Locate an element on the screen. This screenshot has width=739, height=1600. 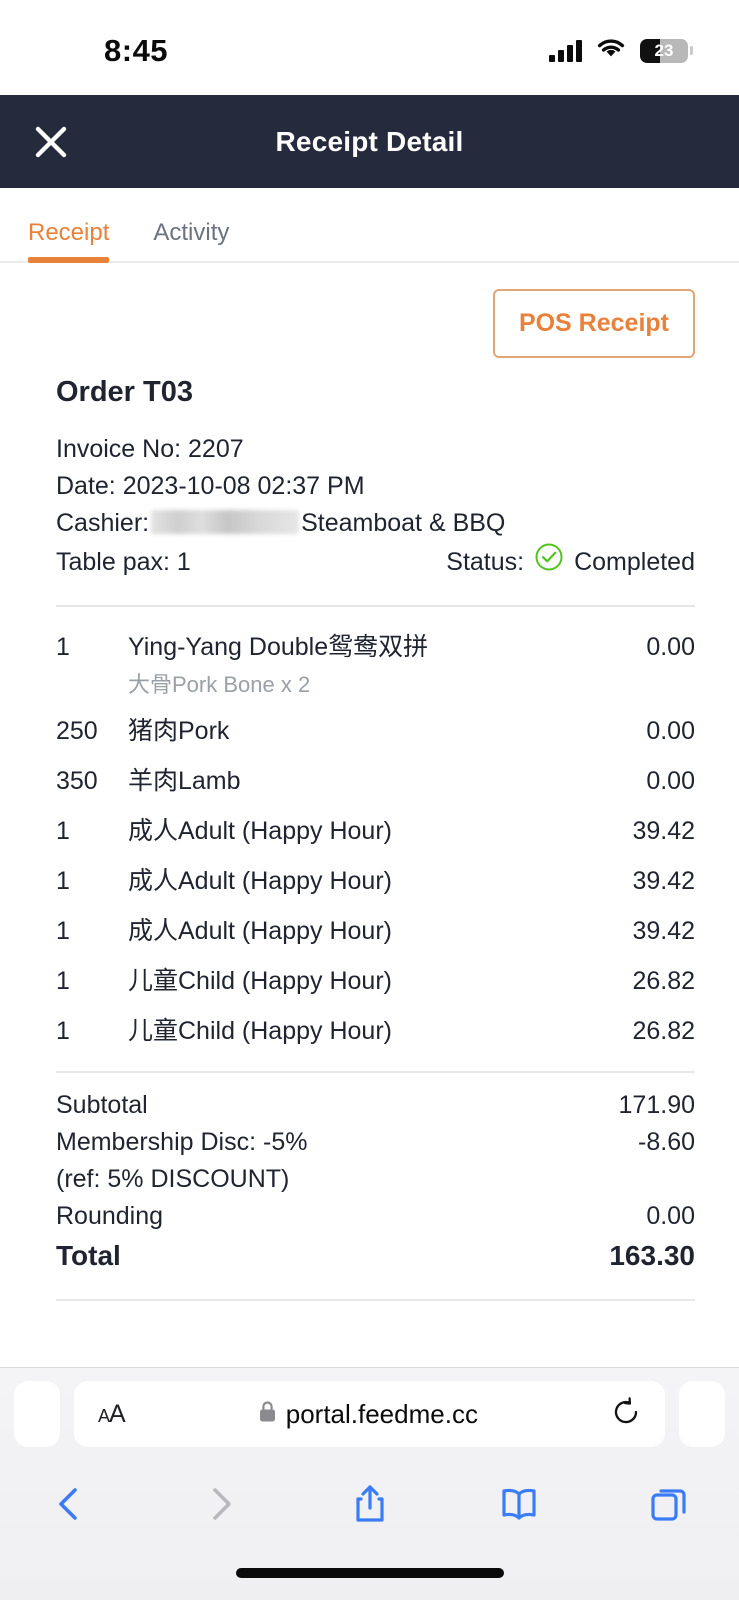
url-display: portal.feedme.cc is located at coordinates (368, 1414).